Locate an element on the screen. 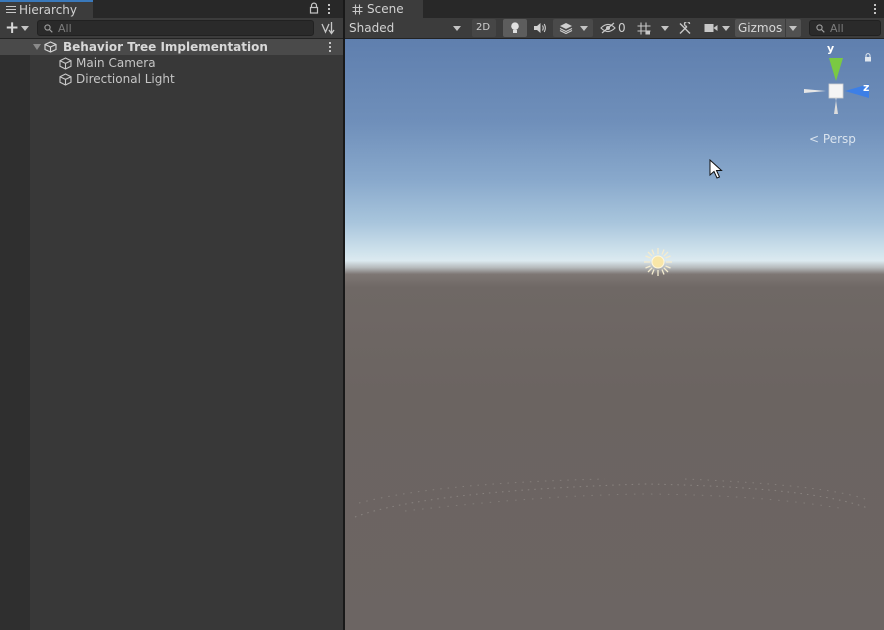 This screenshot has width=884, height=630. hierarchy-search-field is located at coordinates (175, 28).